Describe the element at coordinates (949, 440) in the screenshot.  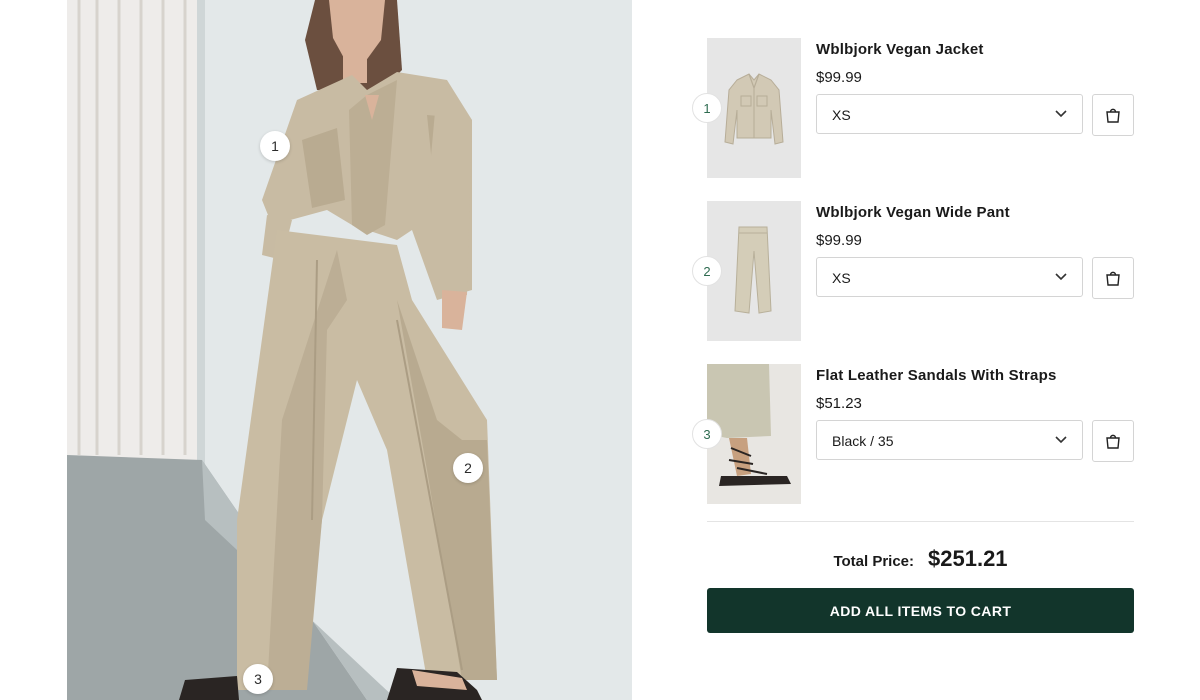
I see `variant-select: Black / 35` at that location.